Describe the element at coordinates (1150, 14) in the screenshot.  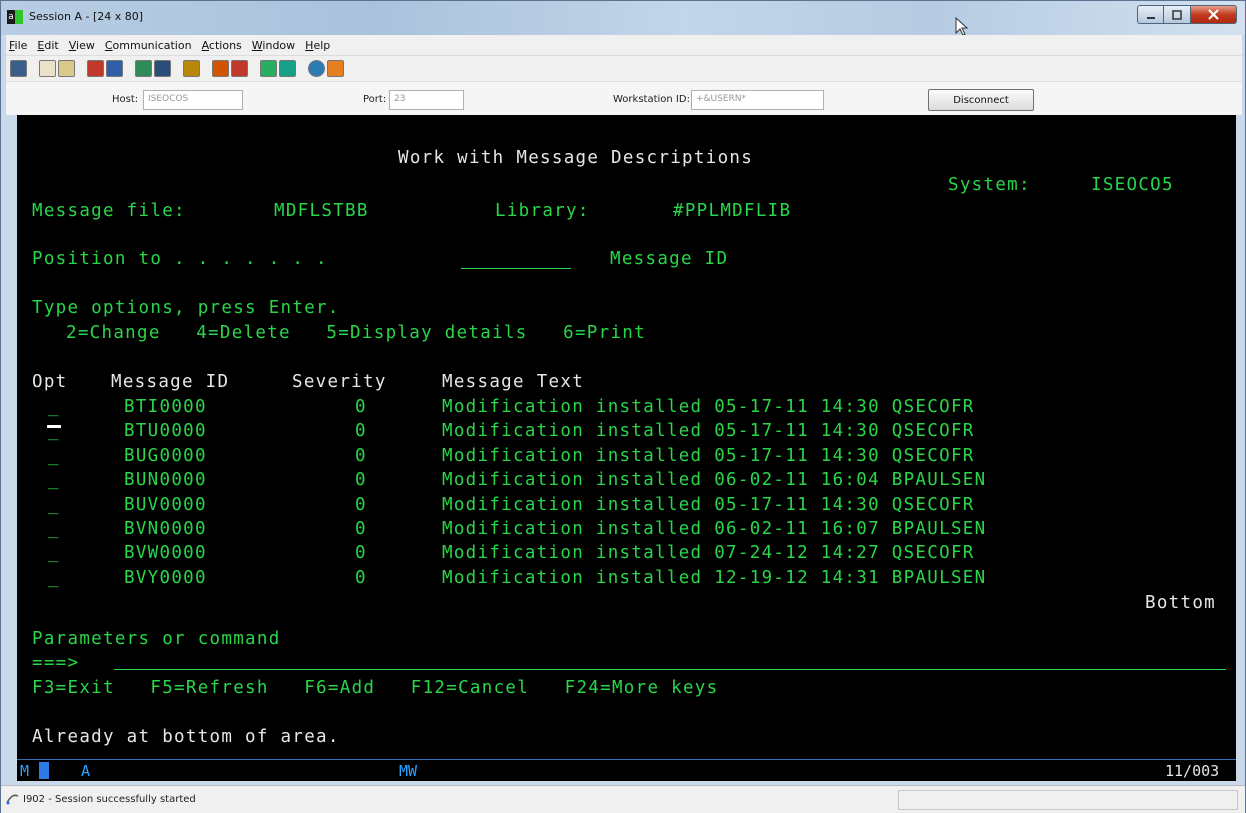
I see `minimize-button` at that location.